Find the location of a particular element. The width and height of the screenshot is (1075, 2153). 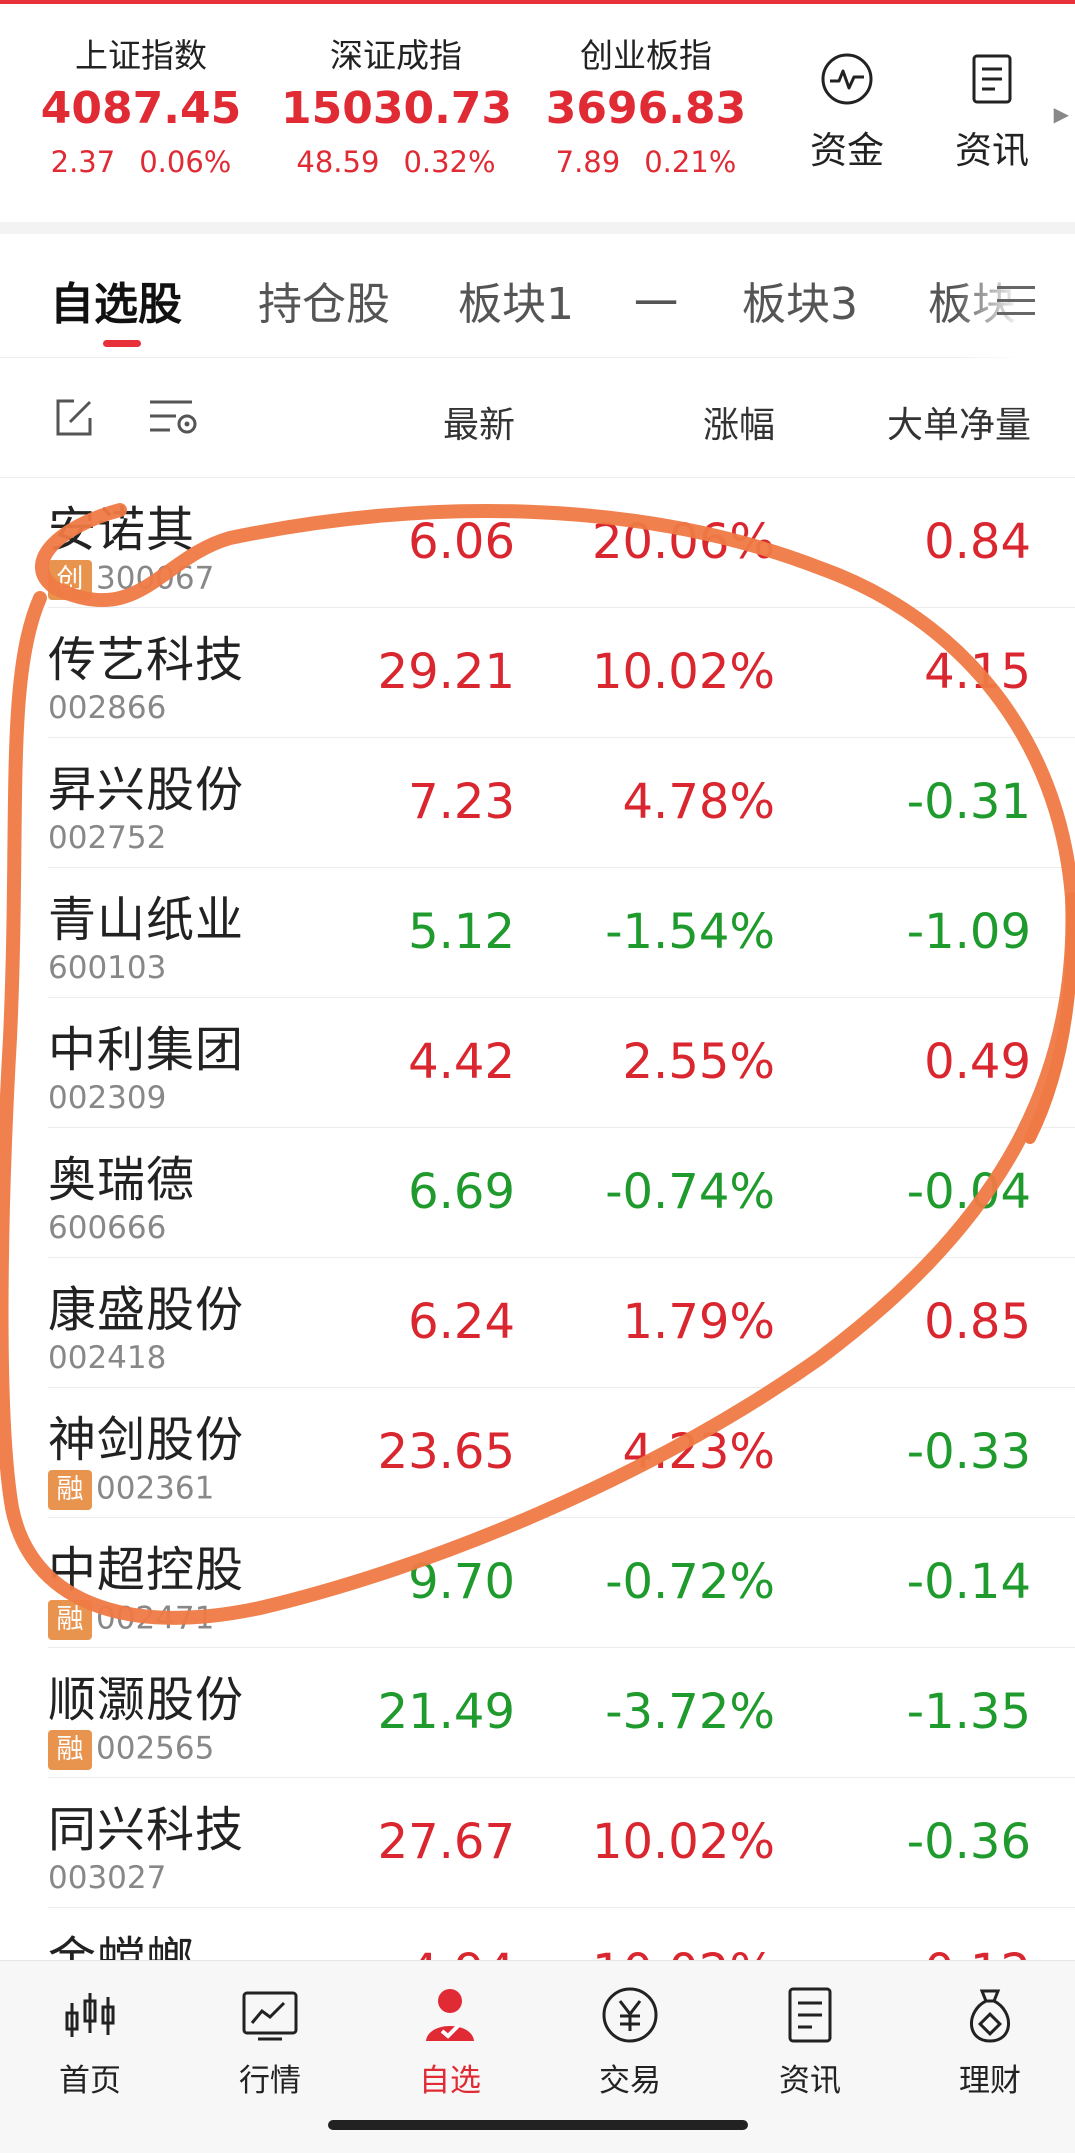

stock-change-pct: 4.78% is located at coordinates (698, 802).